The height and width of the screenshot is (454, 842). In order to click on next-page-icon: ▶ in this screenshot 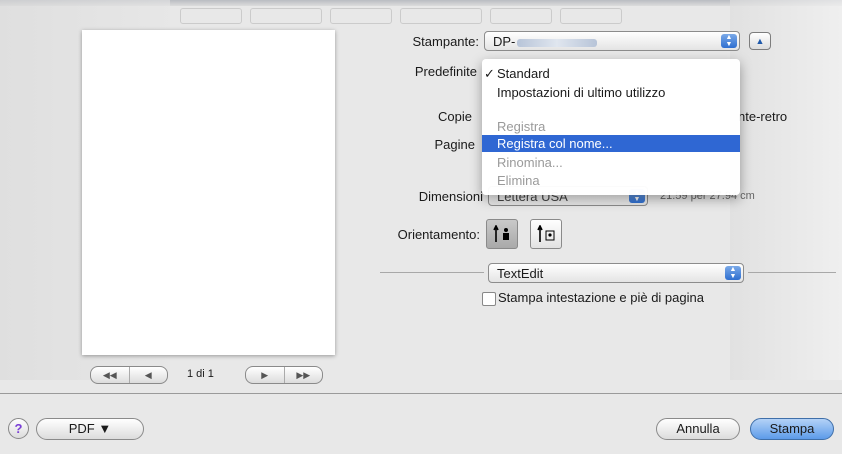, I will do `click(265, 375)`.